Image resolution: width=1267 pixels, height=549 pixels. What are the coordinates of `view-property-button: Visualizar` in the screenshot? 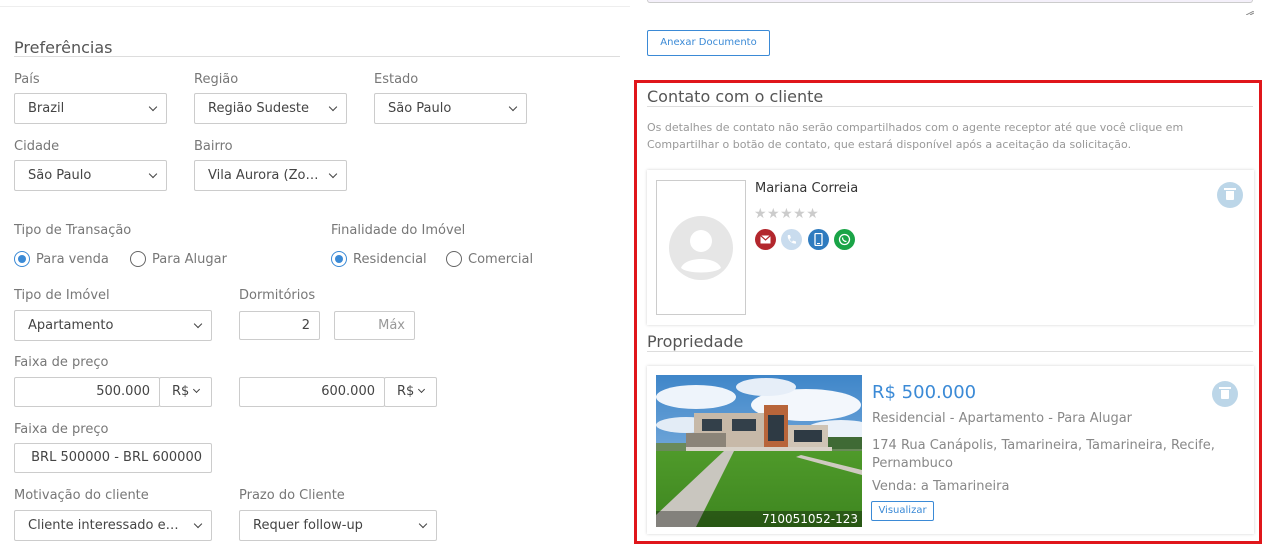 It's located at (902, 511).